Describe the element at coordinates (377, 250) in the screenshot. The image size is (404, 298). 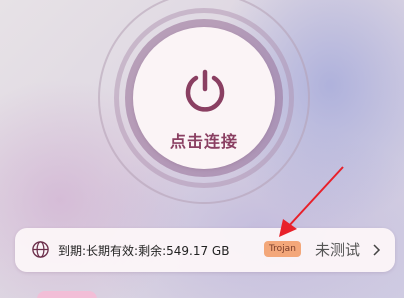
I see `chevron-right-icon` at that location.